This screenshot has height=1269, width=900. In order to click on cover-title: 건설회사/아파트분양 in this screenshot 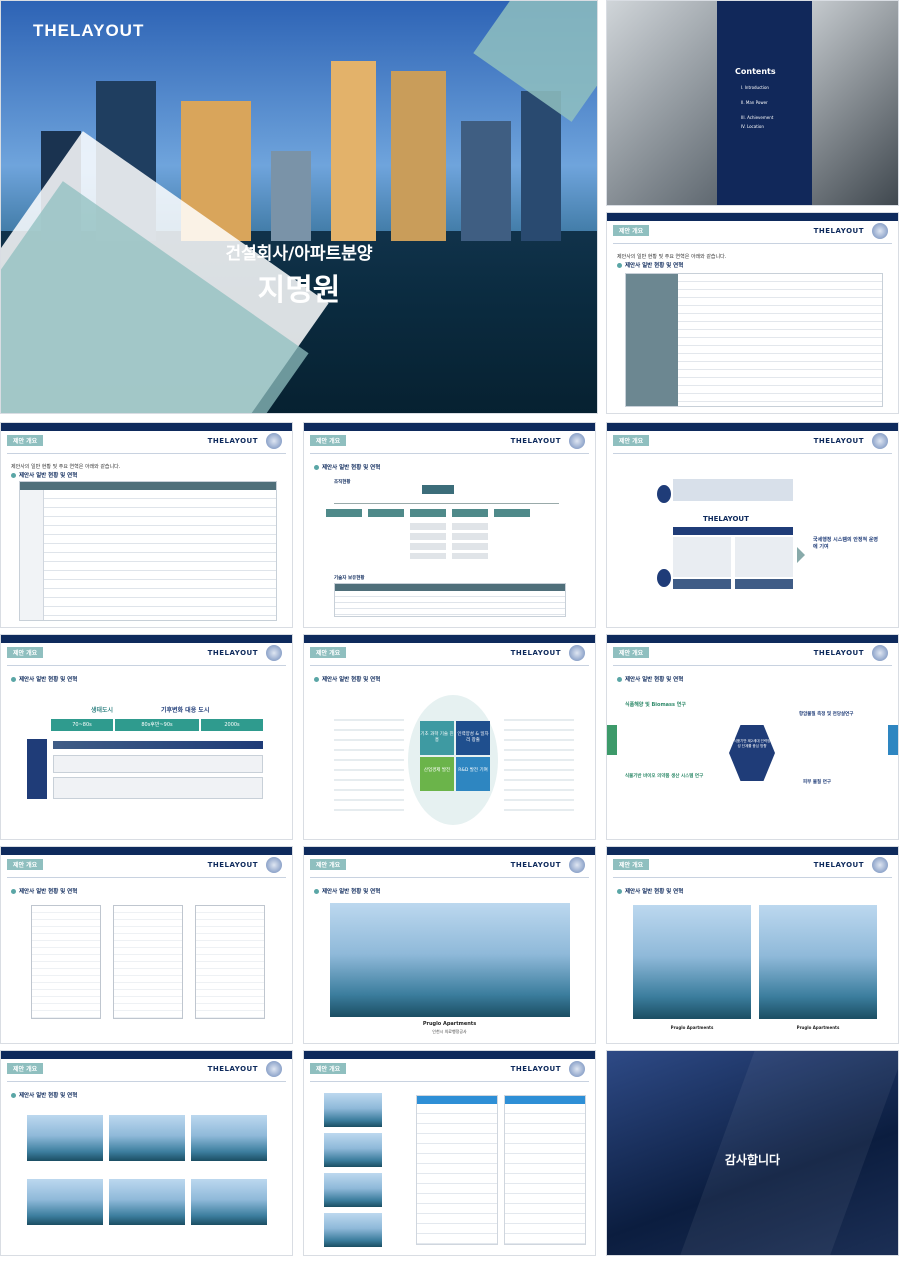, I will do `click(299, 254)`.